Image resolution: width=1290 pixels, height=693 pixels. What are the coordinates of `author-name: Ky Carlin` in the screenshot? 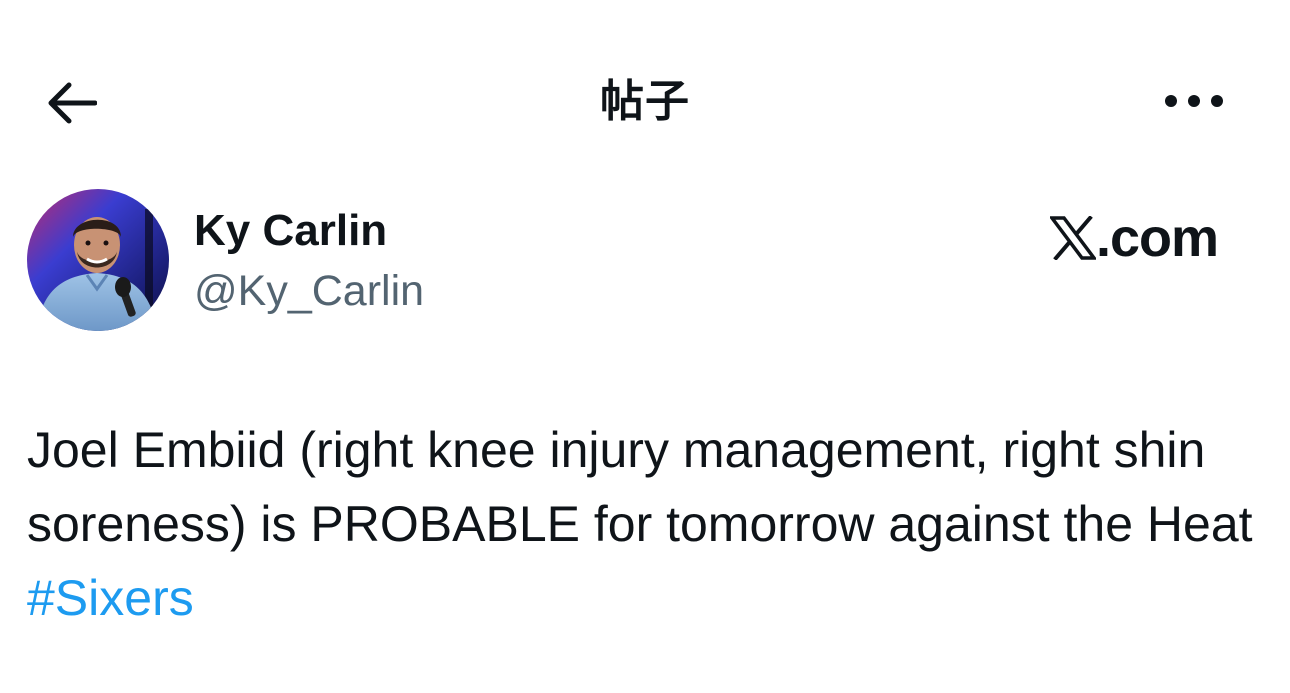 It's located at (290, 231).